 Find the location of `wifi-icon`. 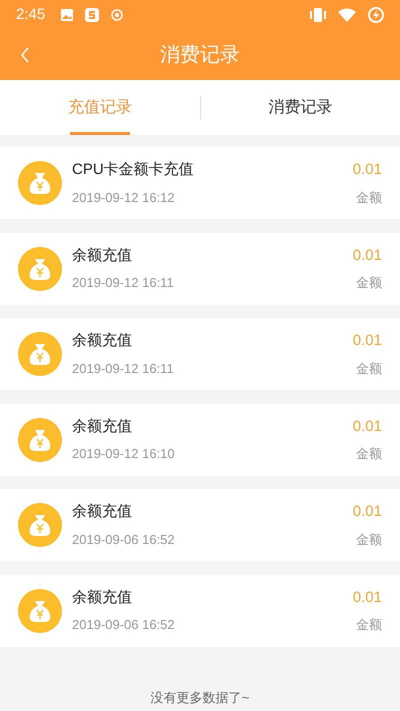

wifi-icon is located at coordinates (347, 15).